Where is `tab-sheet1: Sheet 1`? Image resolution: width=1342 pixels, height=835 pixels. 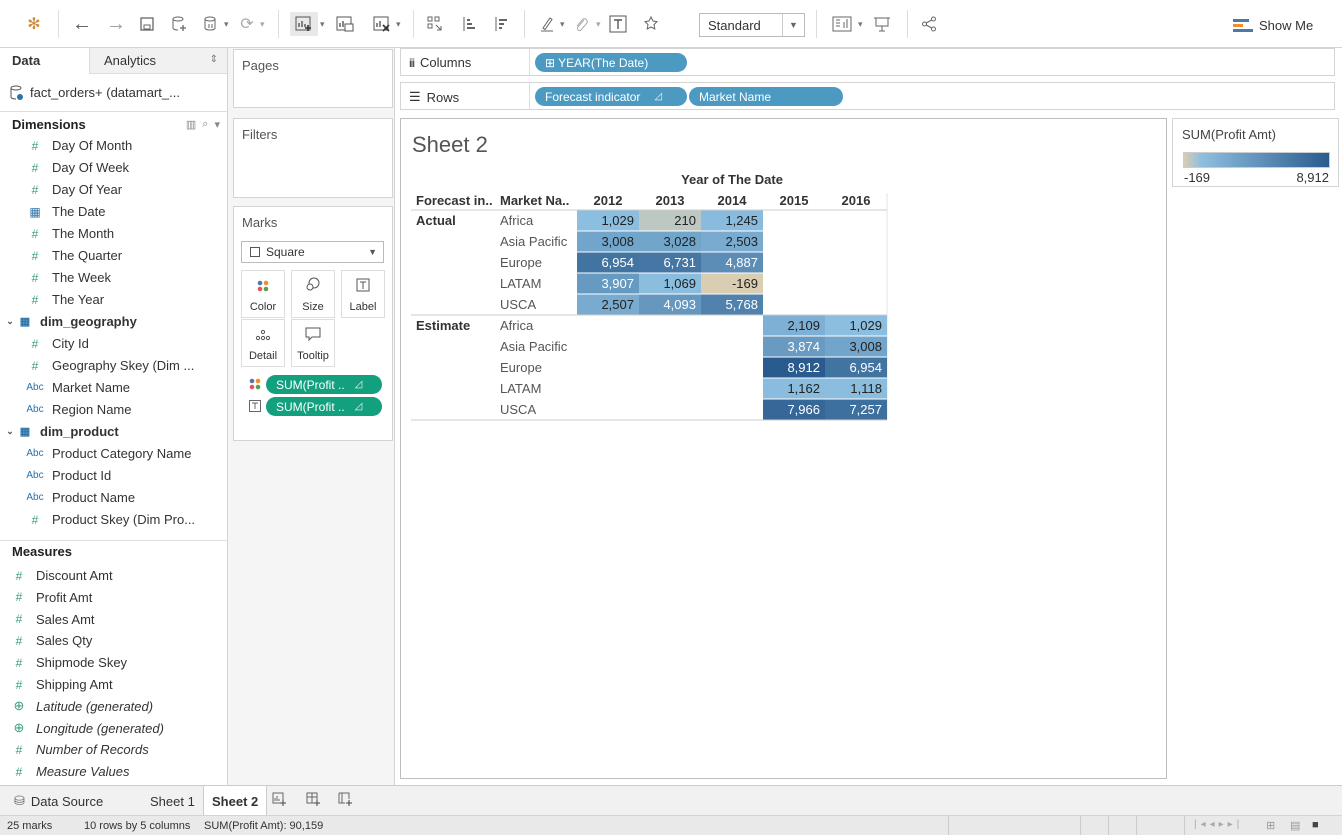 tab-sheet1: Sheet 1 is located at coordinates (172, 801).